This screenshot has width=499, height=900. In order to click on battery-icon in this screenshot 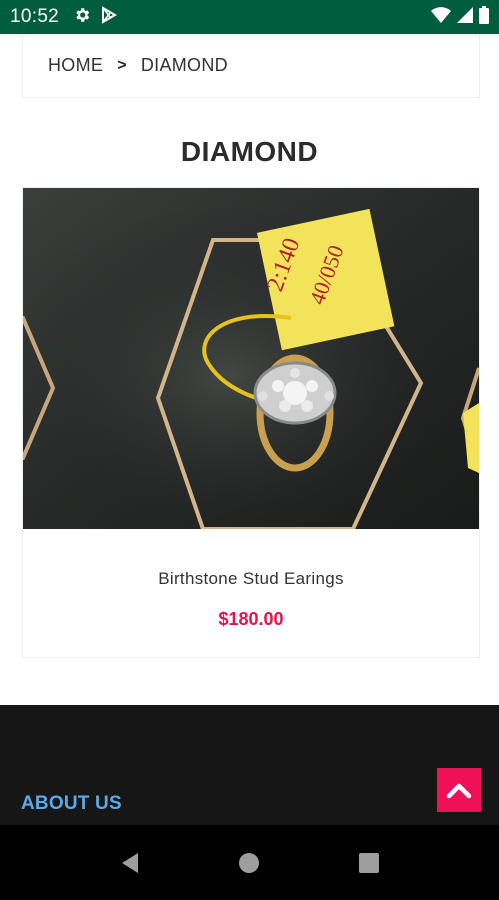, I will do `click(484, 17)`.